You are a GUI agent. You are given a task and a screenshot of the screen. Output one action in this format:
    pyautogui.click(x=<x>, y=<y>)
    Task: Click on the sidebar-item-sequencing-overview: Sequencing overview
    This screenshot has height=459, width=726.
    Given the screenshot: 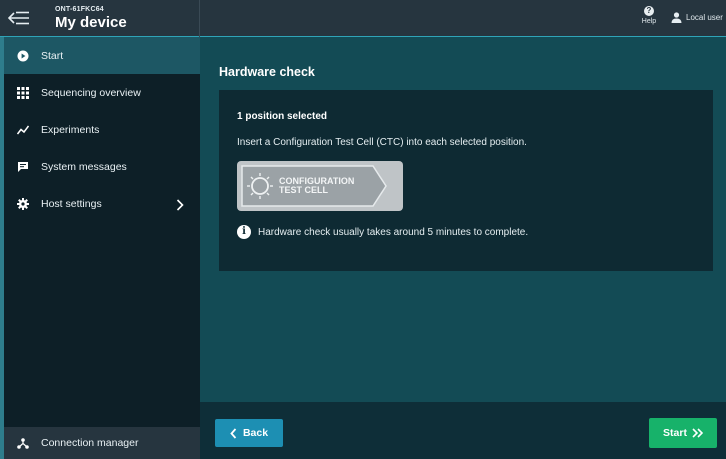 What is the action you would take?
    pyautogui.click(x=102, y=92)
    